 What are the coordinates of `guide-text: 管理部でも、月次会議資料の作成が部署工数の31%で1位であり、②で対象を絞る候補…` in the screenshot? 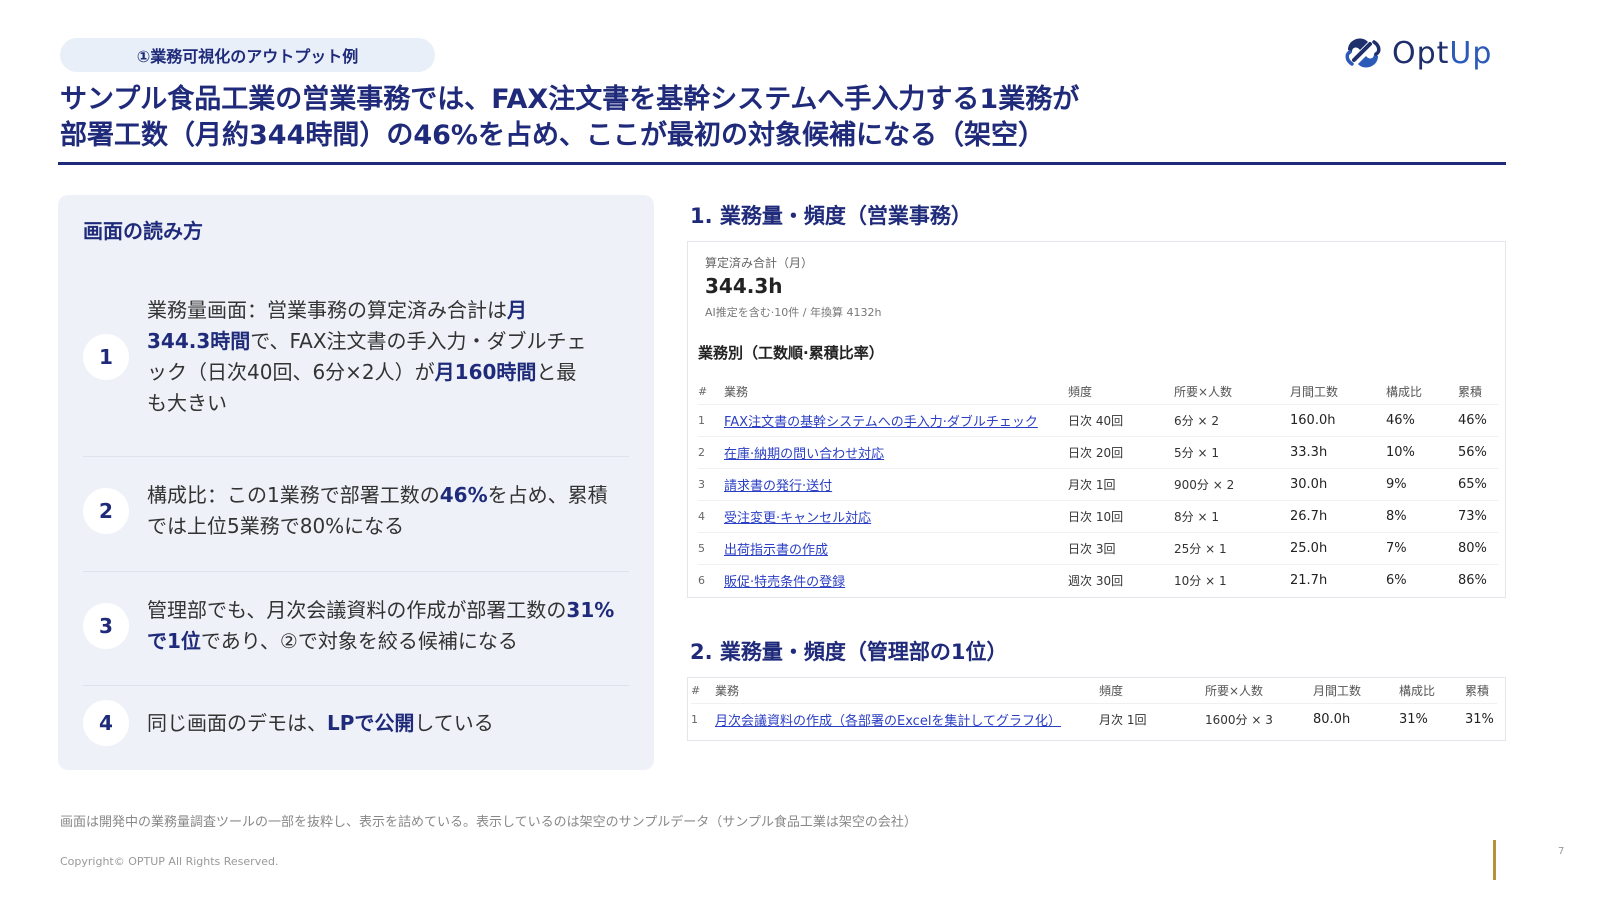 It's located at (387, 626).